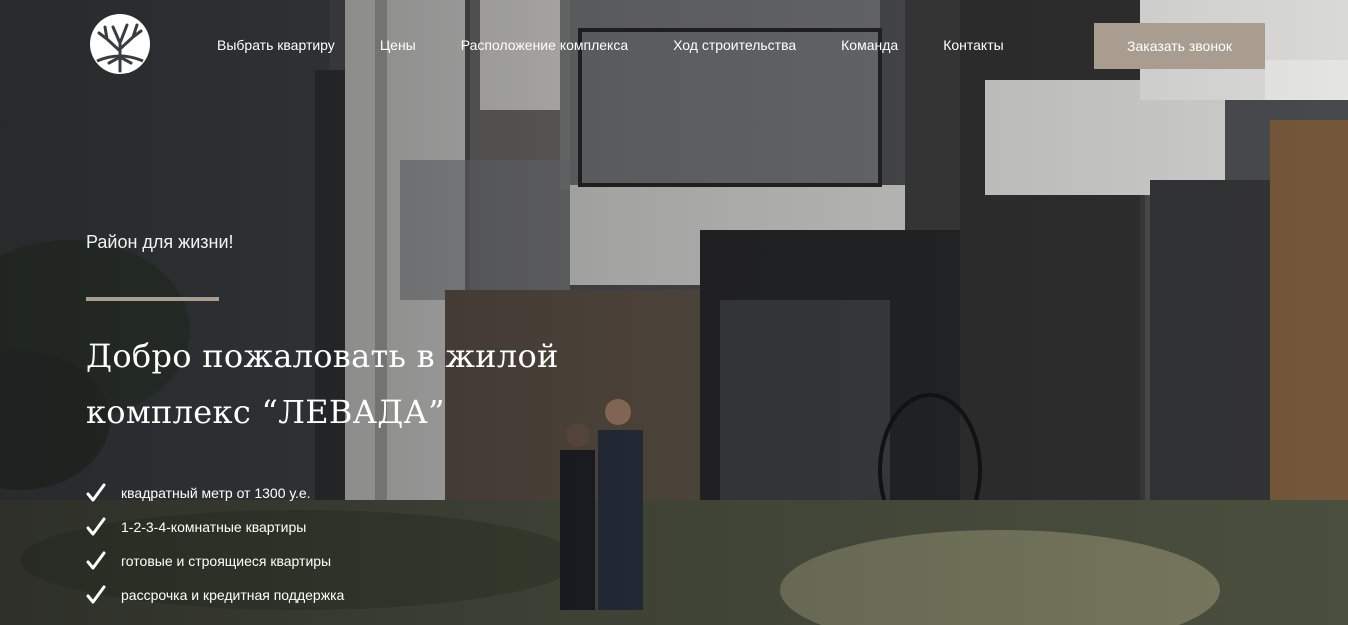 The height and width of the screenshot is (625, 1348). I want to click on nav-item-prices: Цены, so click(398, 45).